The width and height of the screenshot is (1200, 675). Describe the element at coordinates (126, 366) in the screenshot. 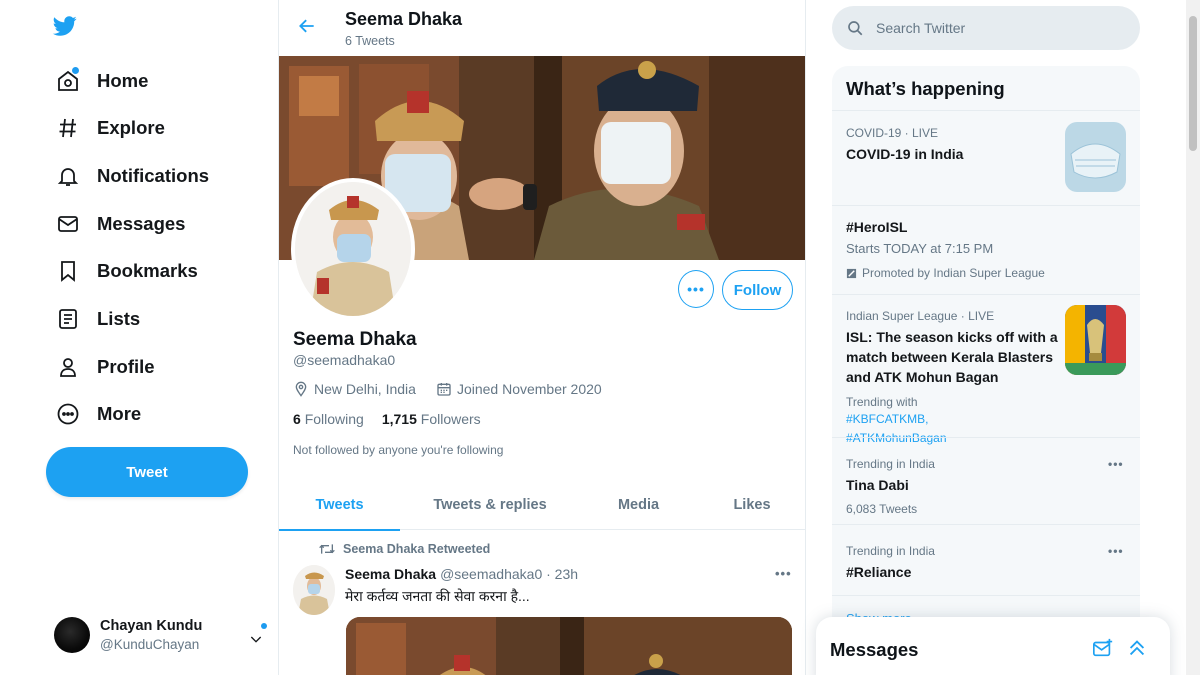

I see `nav-label: Profile` at that location.